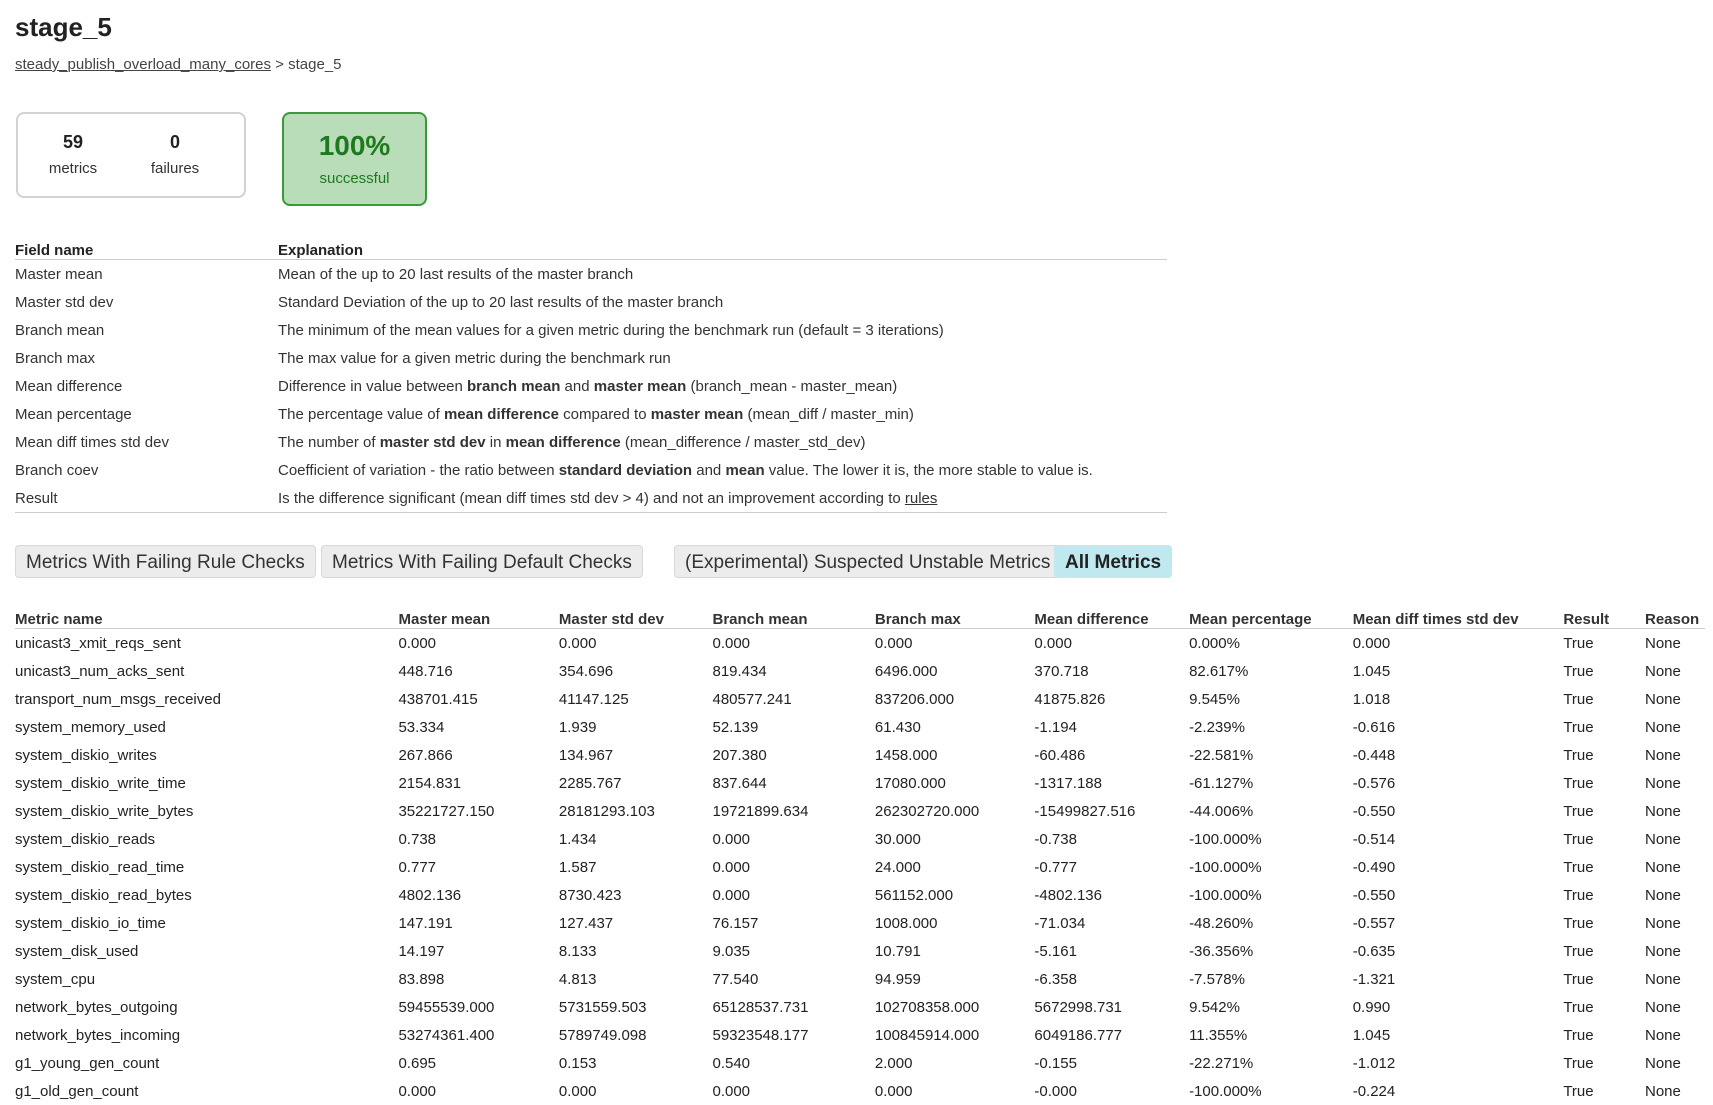  Describe the element at coordinates (482, 561) in the screenshot. I see `tab-metrics-with-failing-default-checks: Metrics With Failing Default Checks` at that location.